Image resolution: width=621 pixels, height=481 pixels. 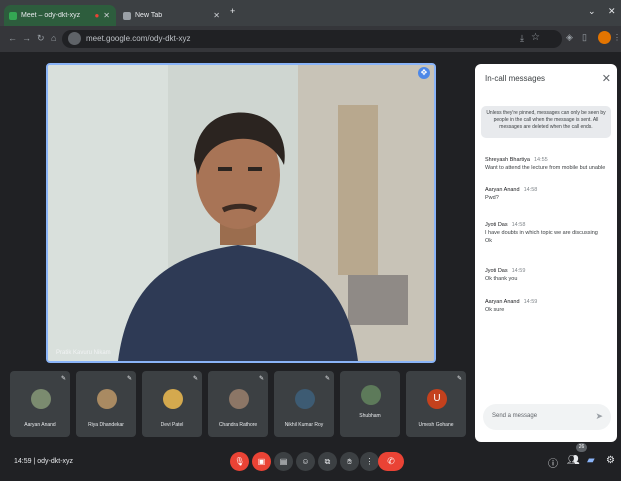 I want to click on chat-message: Jyoti Das 14:59 Ok thank you, so click(x=547, y=275).